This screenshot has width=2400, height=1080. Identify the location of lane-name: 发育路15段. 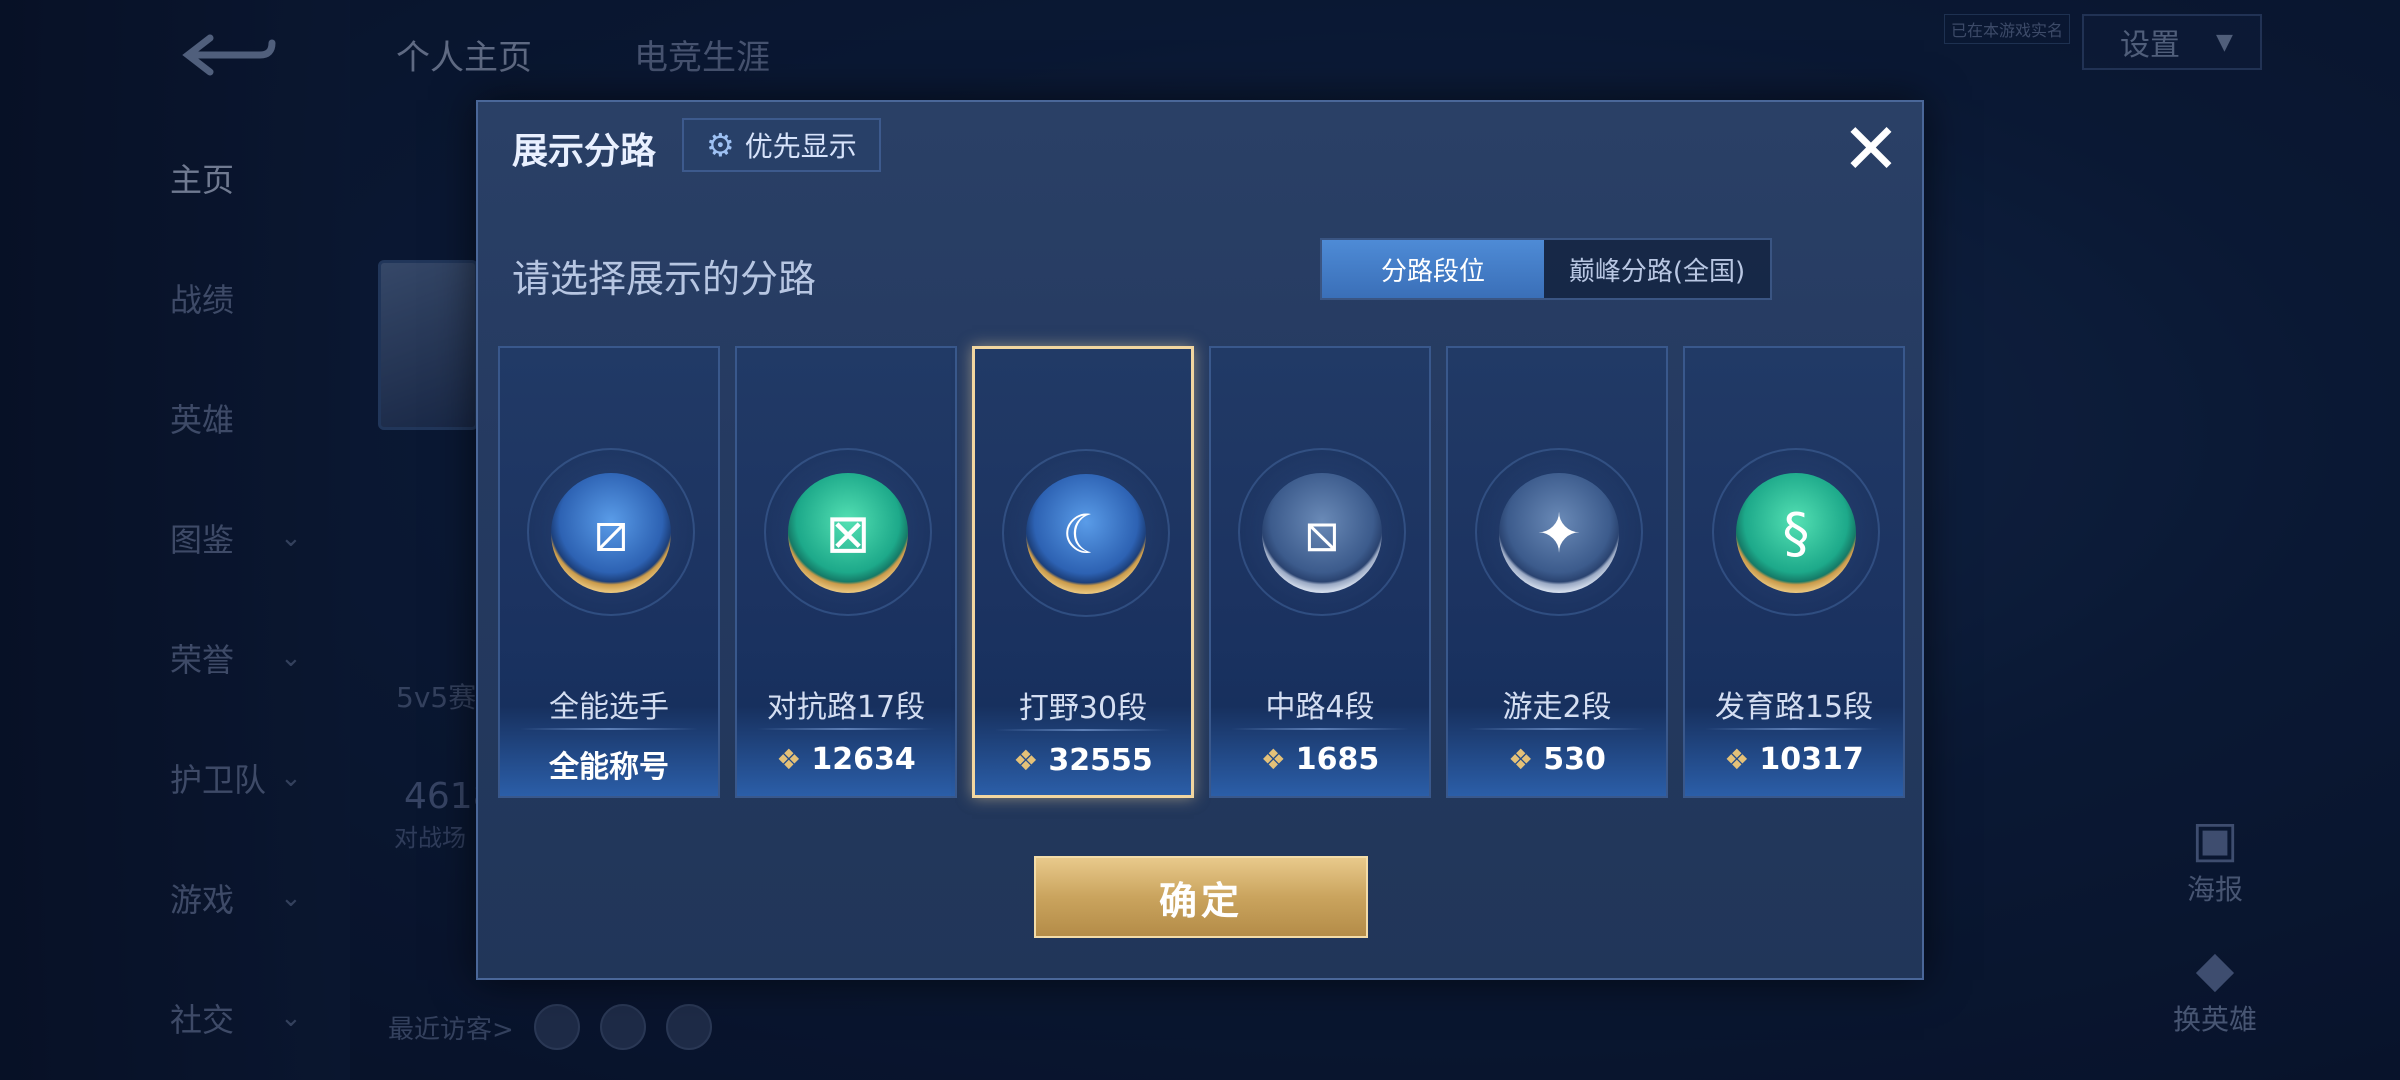
(1794, 707).